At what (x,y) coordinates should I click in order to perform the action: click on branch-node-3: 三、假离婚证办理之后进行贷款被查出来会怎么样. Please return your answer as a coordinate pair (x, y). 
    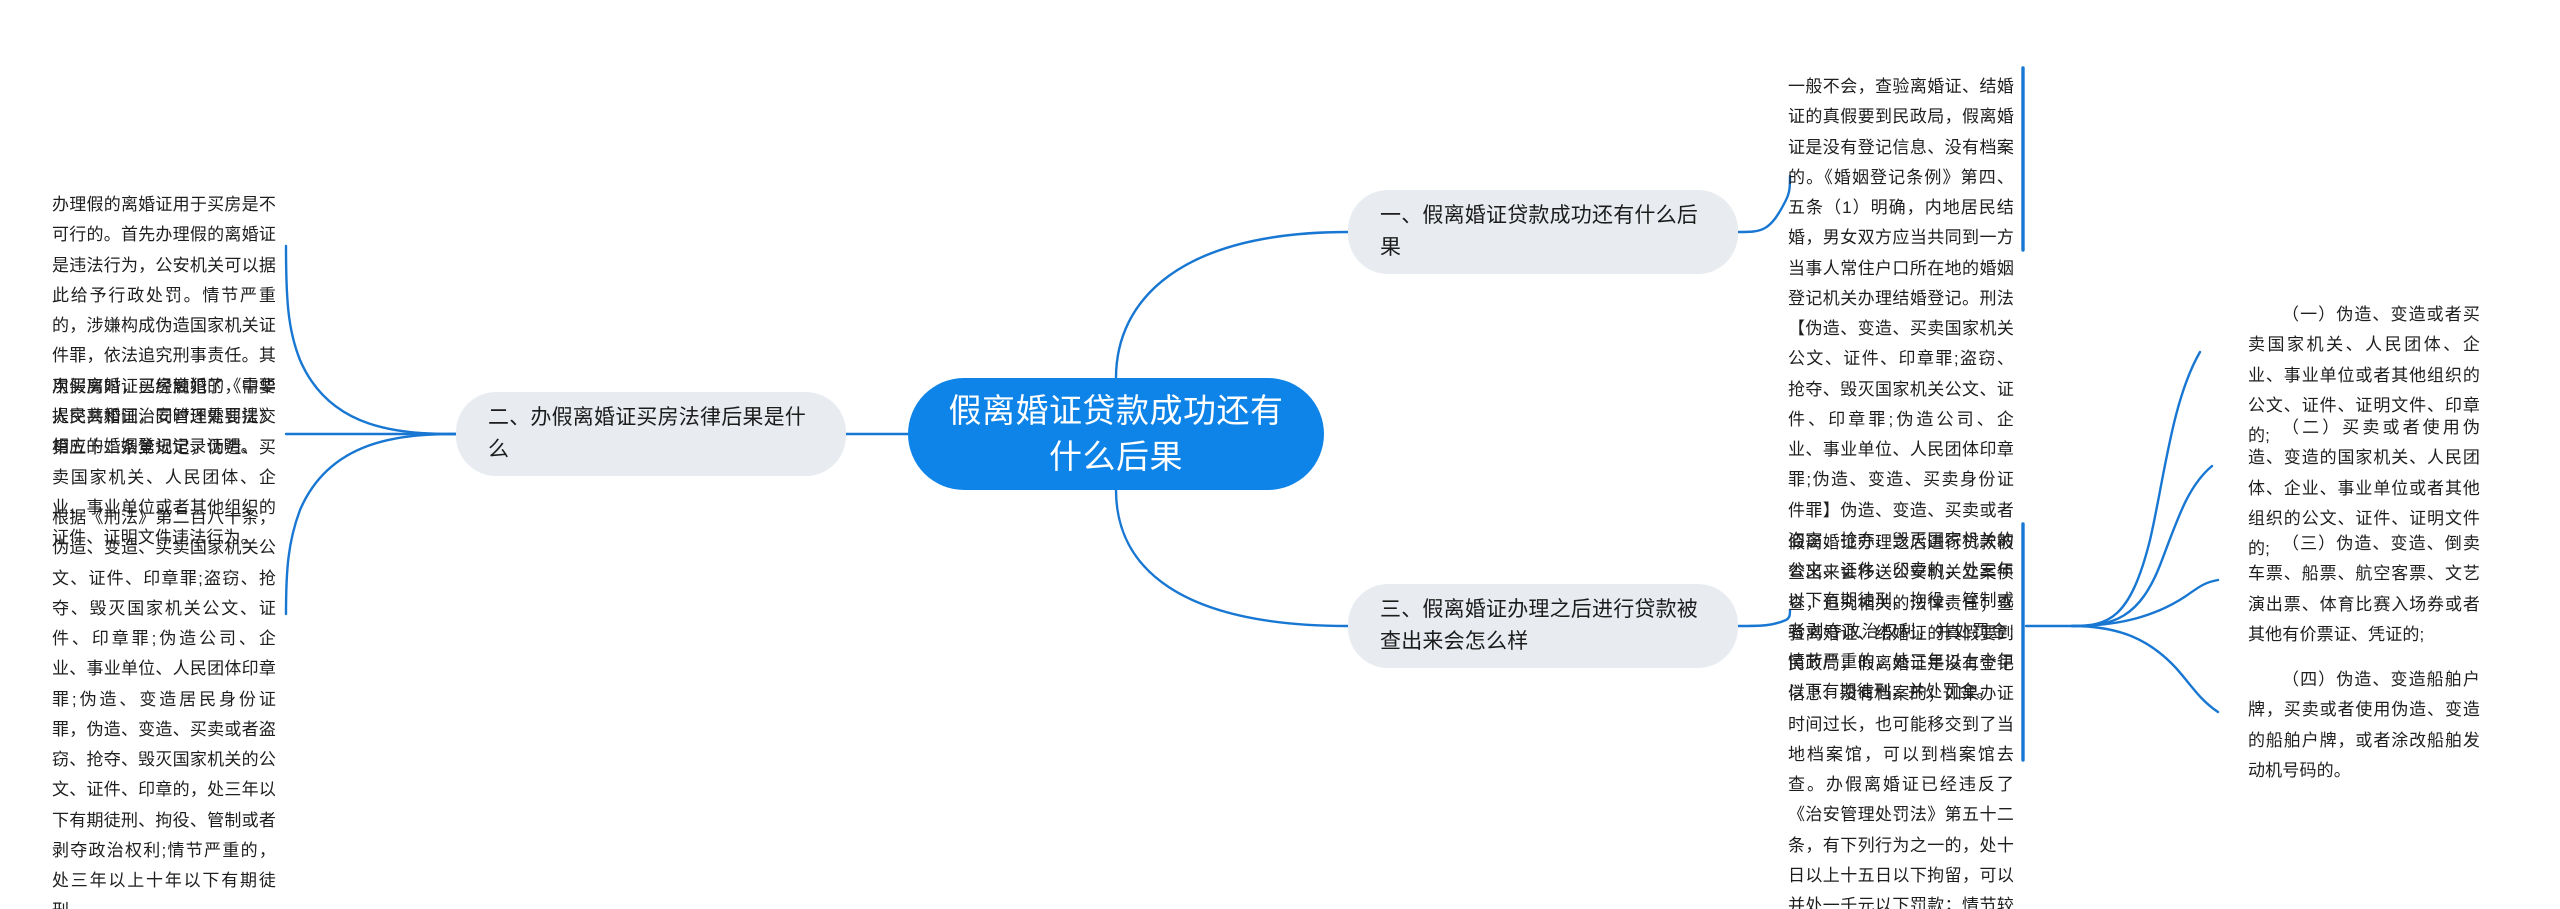
    Looking at the image, I should click on (1543, 626).